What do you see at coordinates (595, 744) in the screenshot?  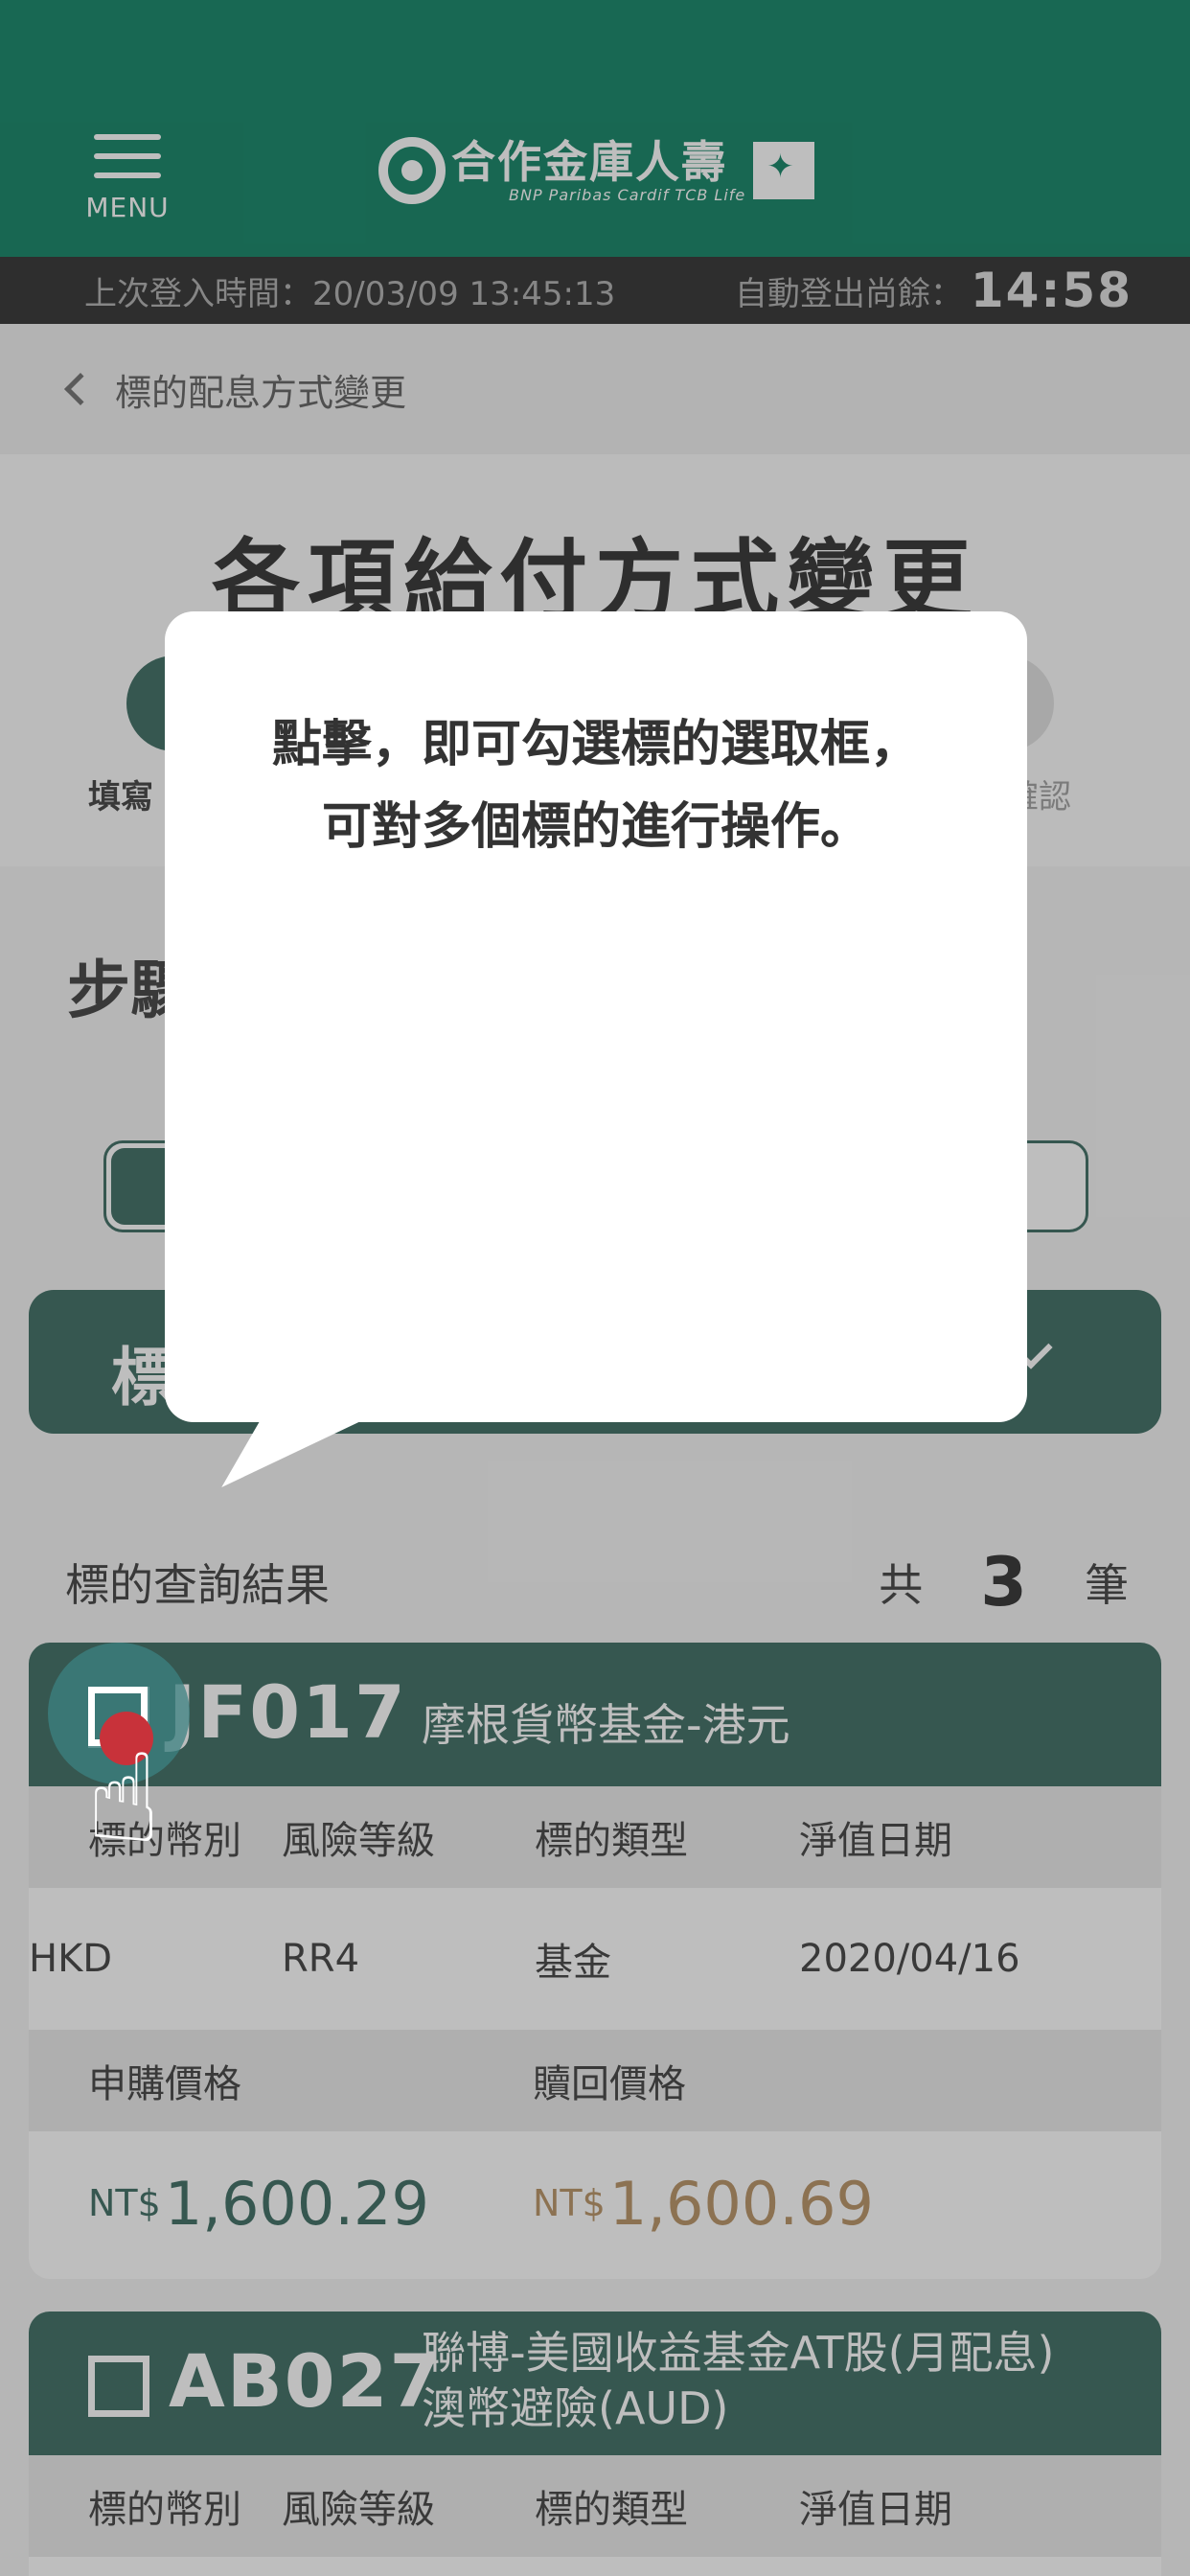 I see `tooltip-line1: 點擊，即可勾選標的選取框，` at bounding box center [595, 744].